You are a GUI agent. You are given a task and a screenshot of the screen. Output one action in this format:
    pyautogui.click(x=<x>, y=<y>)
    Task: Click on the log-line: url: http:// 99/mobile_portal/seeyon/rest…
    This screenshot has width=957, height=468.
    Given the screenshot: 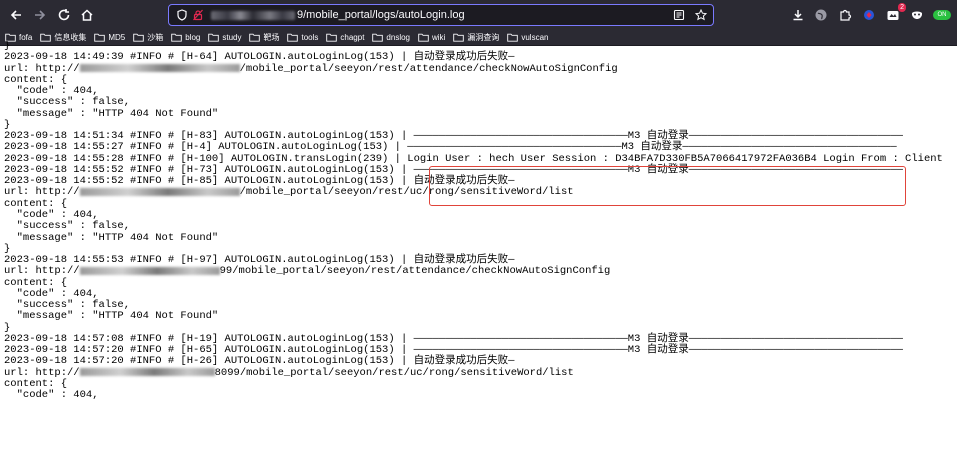 What is the action you would take?
    pyautogui.click(x=480, y=271)
    